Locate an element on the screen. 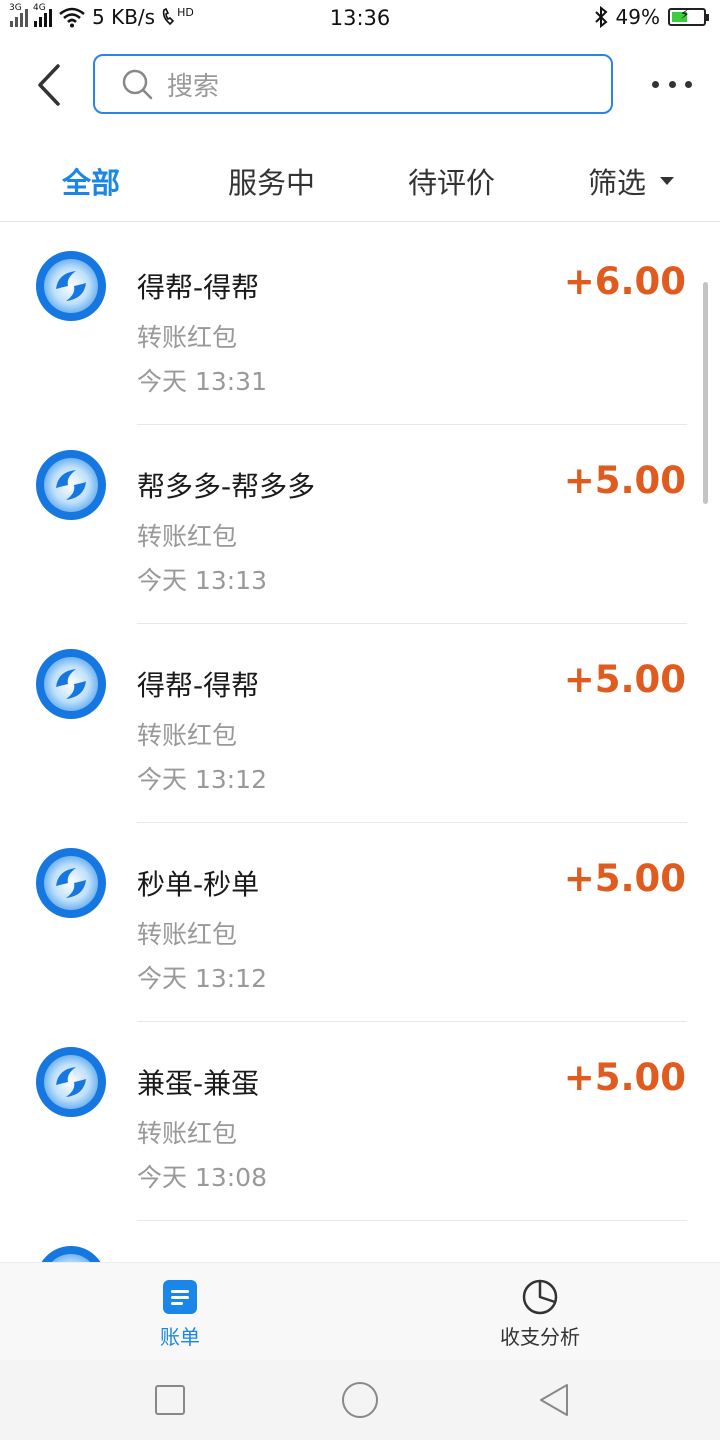  top-bar: 搜索 is located at coordinates (360, 85).